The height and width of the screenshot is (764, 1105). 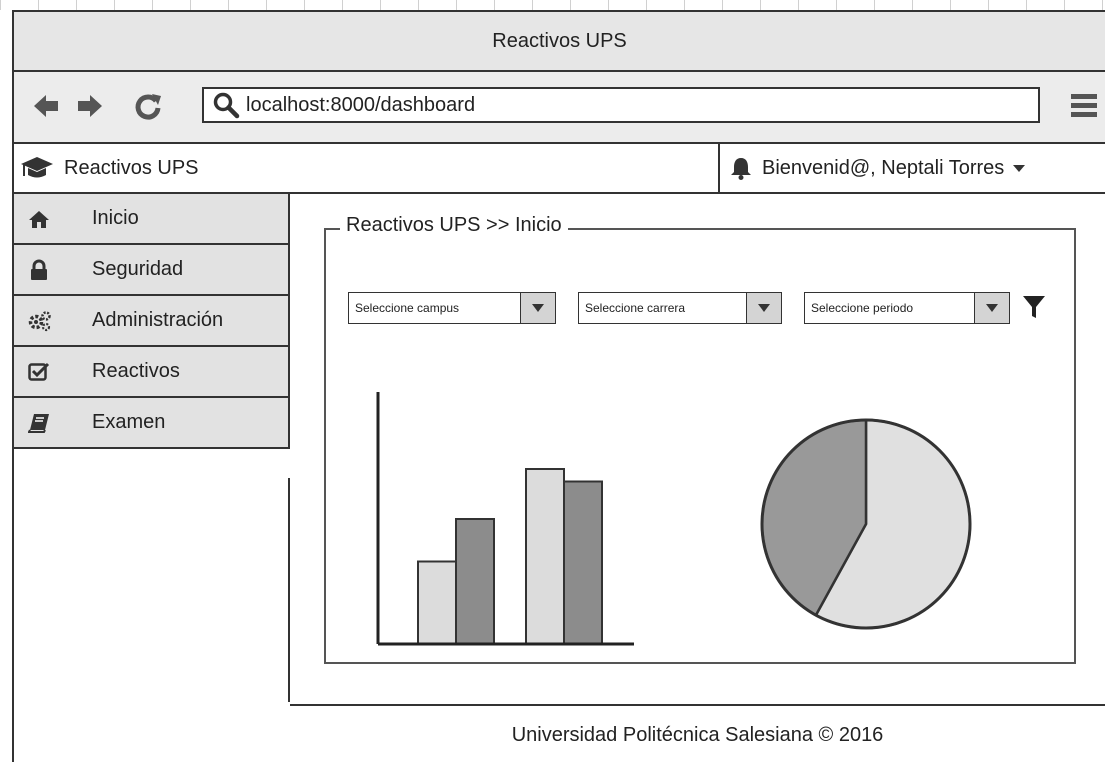 I want to click on back-arrow-icon, so click(x=46, y=106).